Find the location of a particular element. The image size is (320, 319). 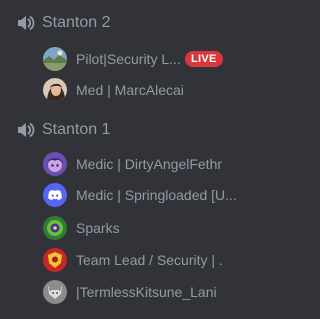

voice-user-termlesskitsune-lani: |TermlessKitsune_Lani is located at coordinates (138, 292).